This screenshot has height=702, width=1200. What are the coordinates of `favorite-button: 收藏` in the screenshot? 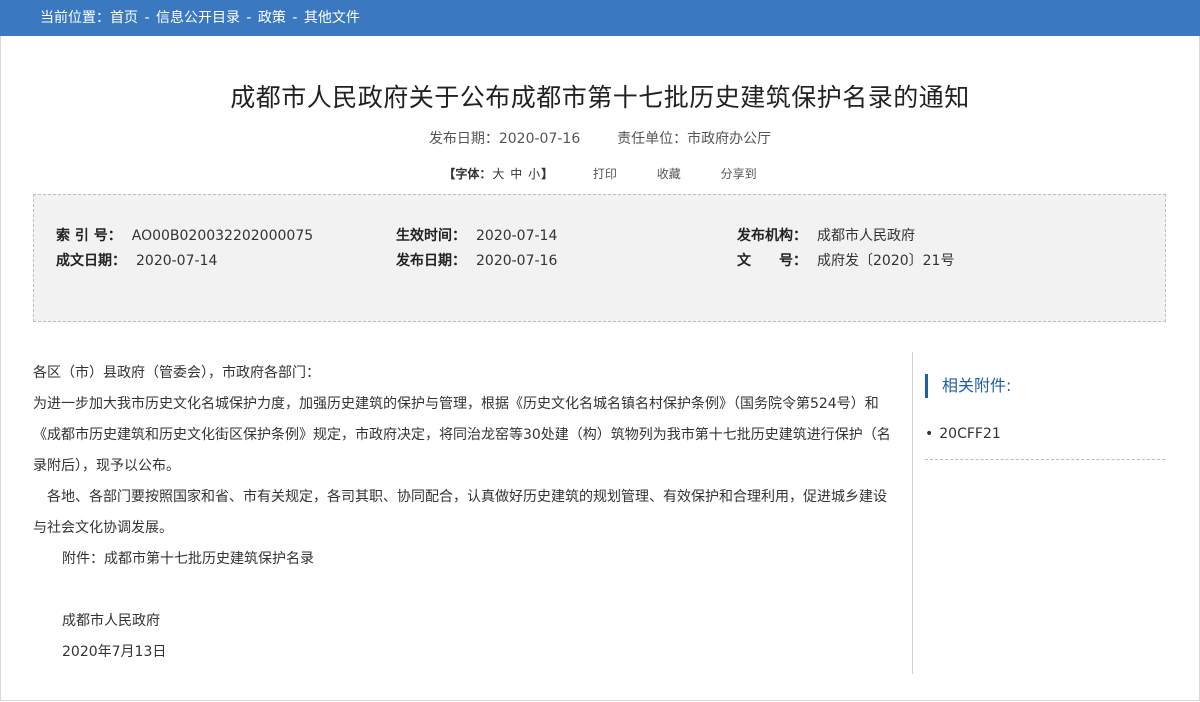 It's located at (669, 173).